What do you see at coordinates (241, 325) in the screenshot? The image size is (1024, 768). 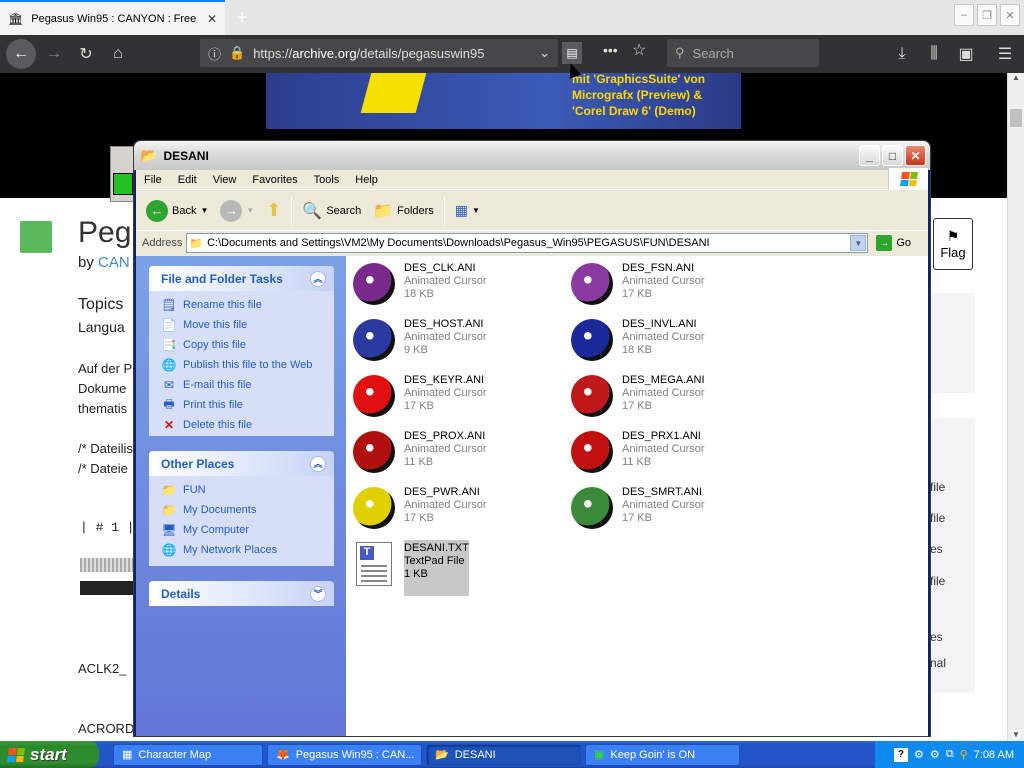 I see `task-move: 📄 Move this file` at bounding box center [241, 325].